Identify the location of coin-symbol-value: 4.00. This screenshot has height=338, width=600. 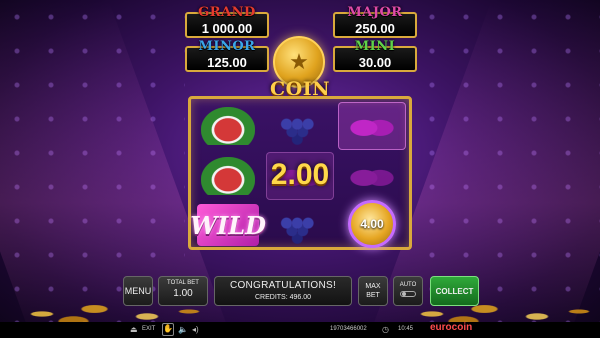
(372, 224).